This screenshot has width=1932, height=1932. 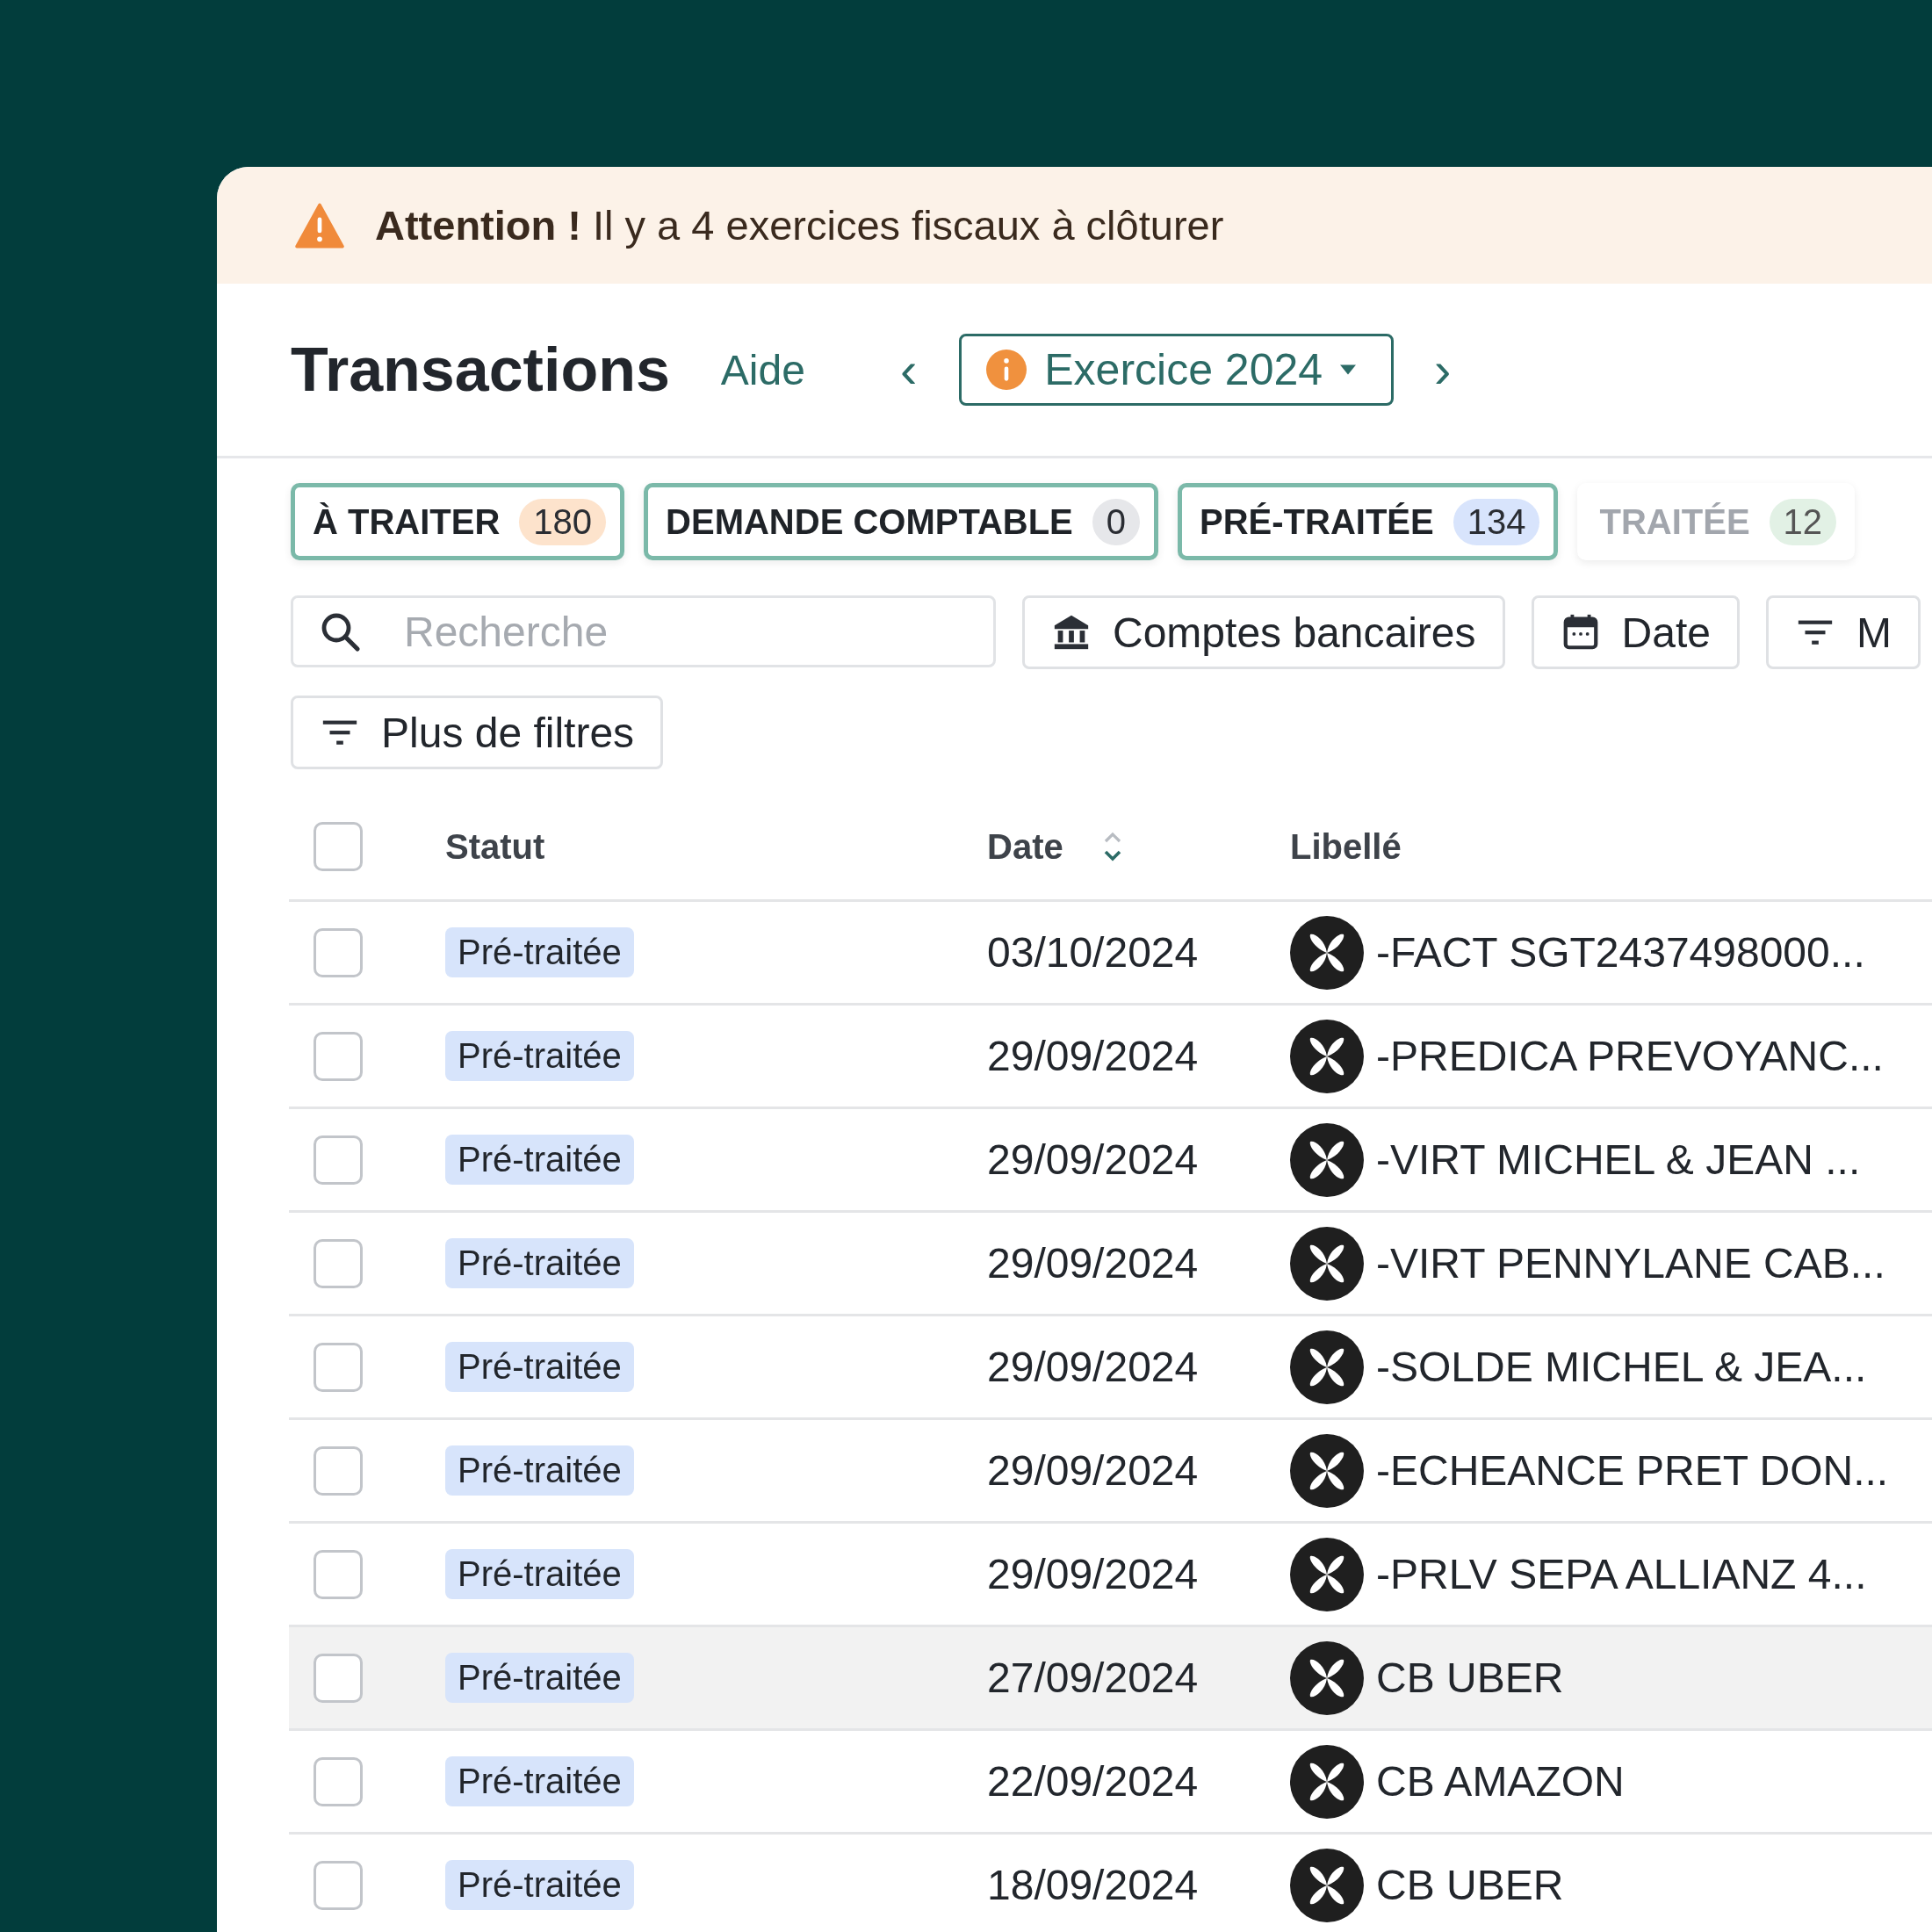 I want to click on highlighted-row: Pré-traitée 27/09/2024 CB UBER, so click(x=1110, y=1679).